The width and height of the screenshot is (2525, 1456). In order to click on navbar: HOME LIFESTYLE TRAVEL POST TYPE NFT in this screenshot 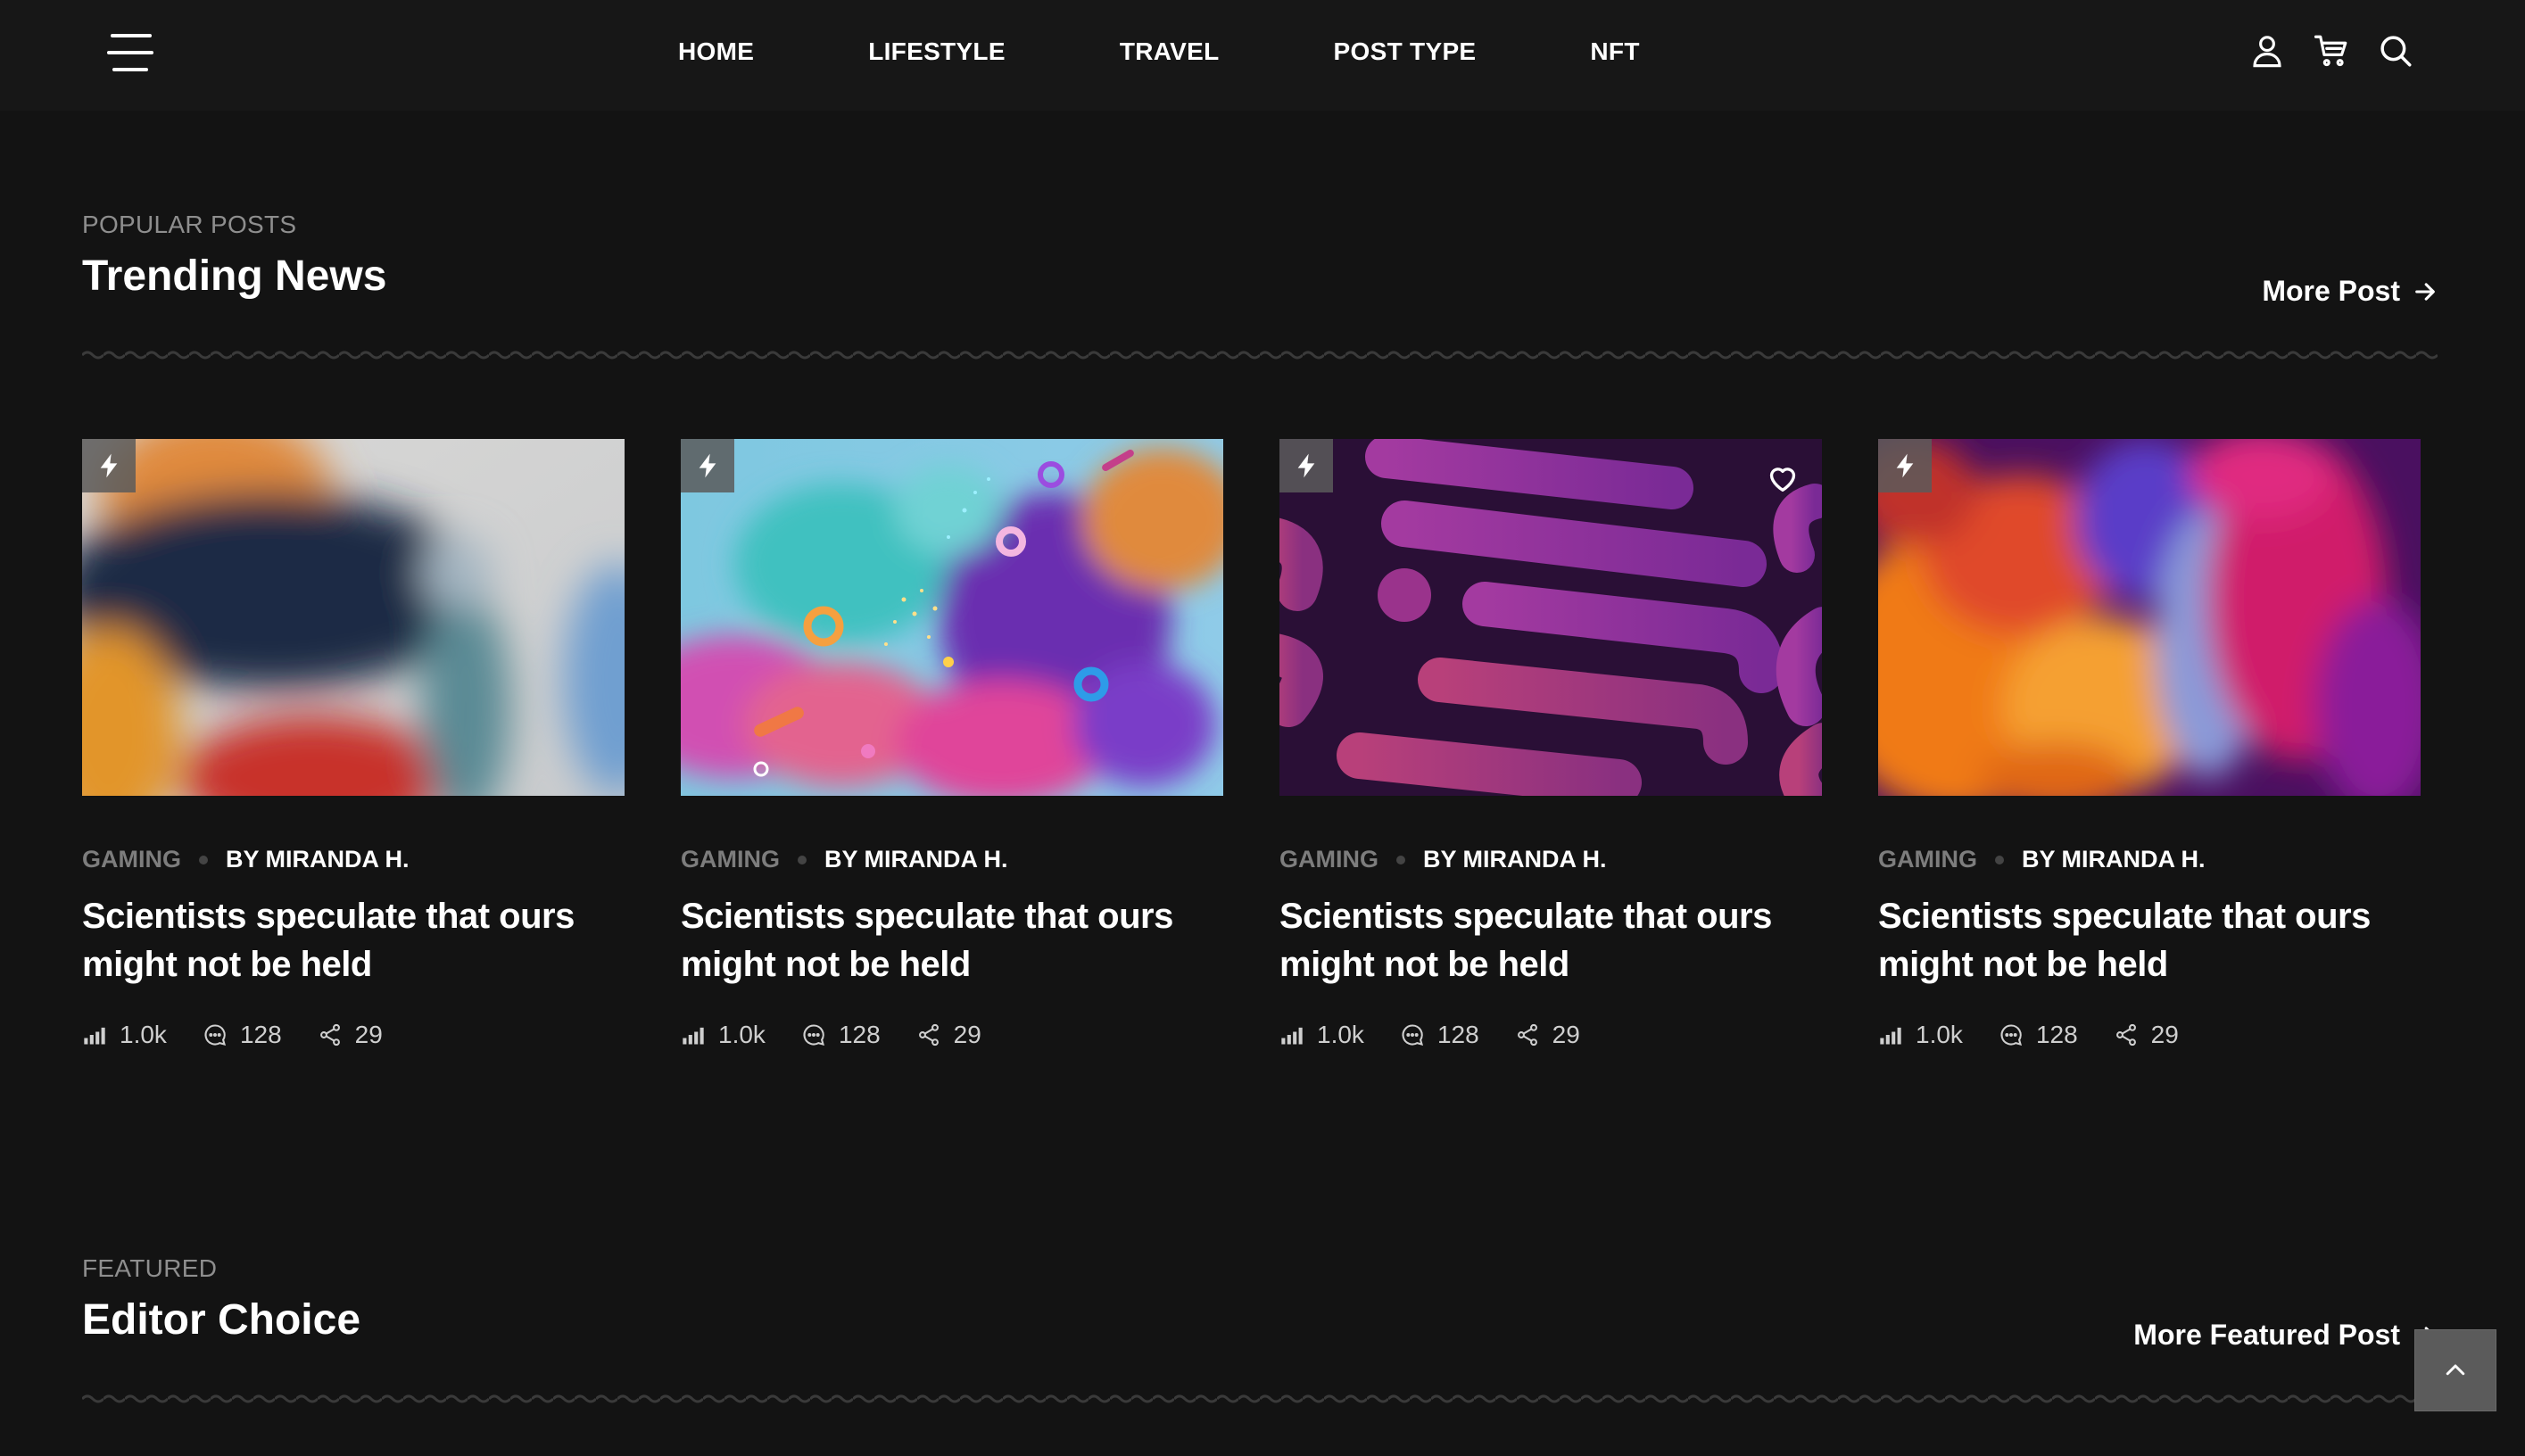, I will do `click(1263, 56)`.